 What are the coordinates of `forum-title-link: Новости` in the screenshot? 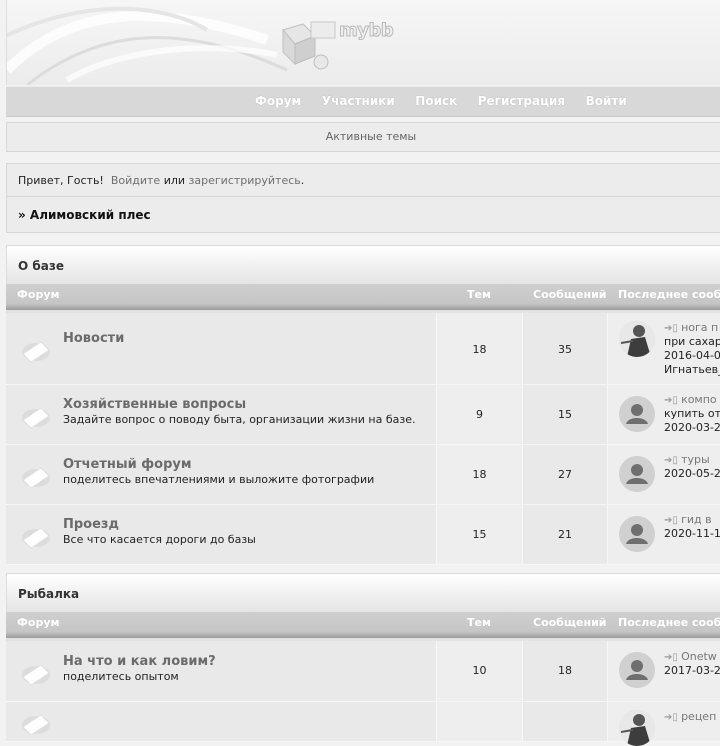 It's located at (93, 338).